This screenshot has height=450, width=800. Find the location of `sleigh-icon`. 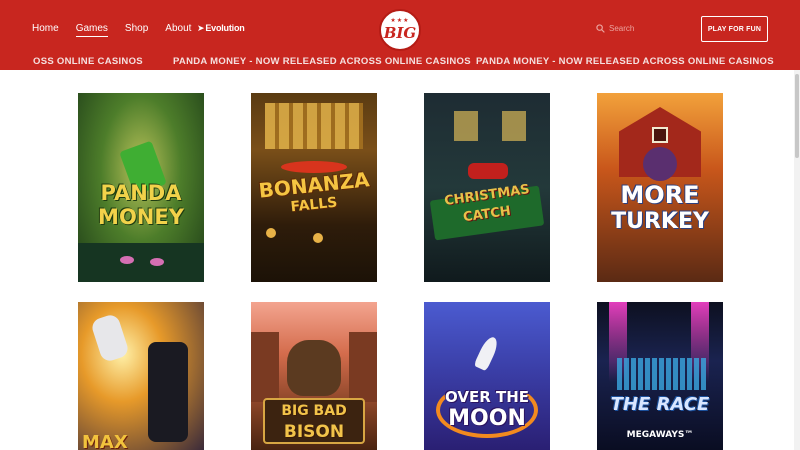

sleigh-icon is located at coordinates (488, 171).